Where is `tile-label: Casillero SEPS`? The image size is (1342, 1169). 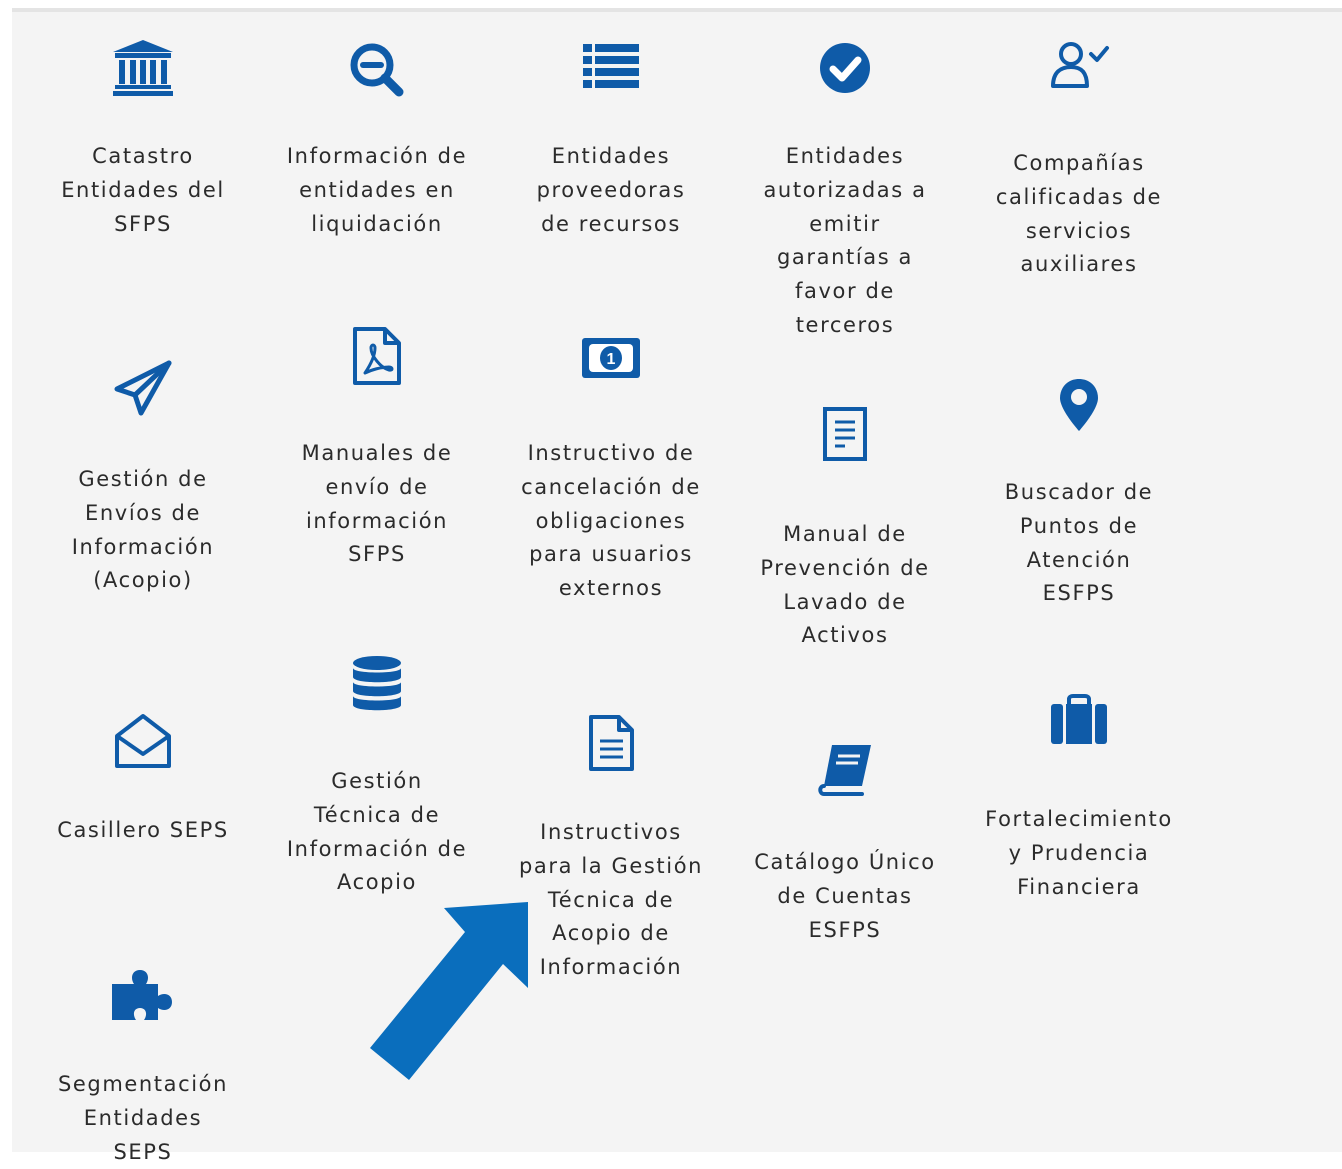 tile-label: Casillero SEPS is located at coordinates (143, 830).